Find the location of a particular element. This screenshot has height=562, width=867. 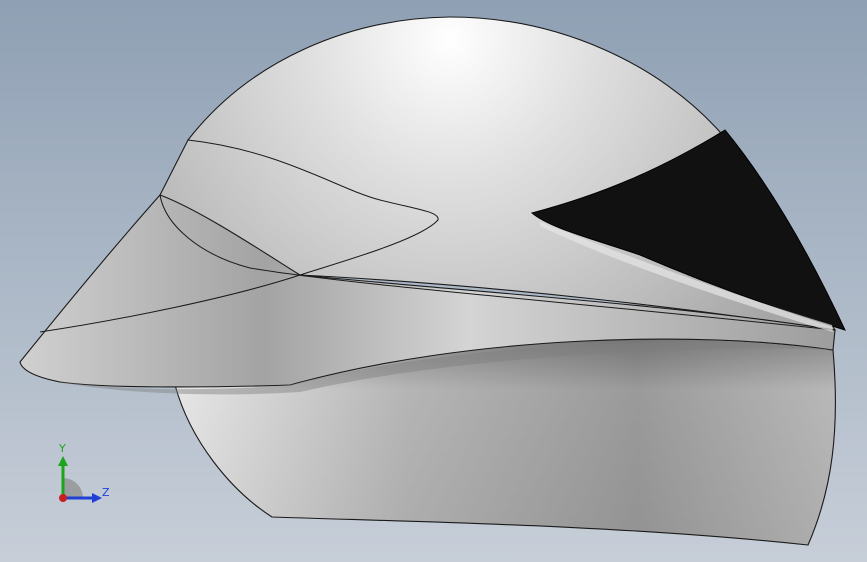

triad-y-label: Y is located at coordinates (62, 448).